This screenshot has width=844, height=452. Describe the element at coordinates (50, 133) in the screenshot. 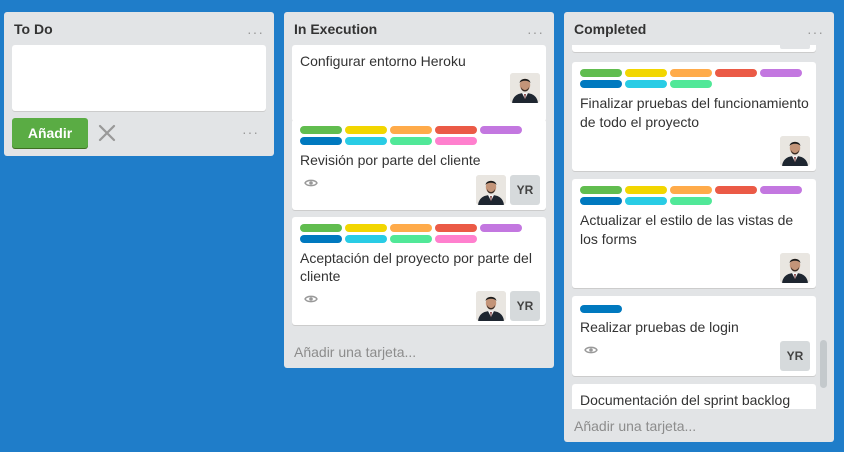

I see `add-card-button: Añadir` at that location.